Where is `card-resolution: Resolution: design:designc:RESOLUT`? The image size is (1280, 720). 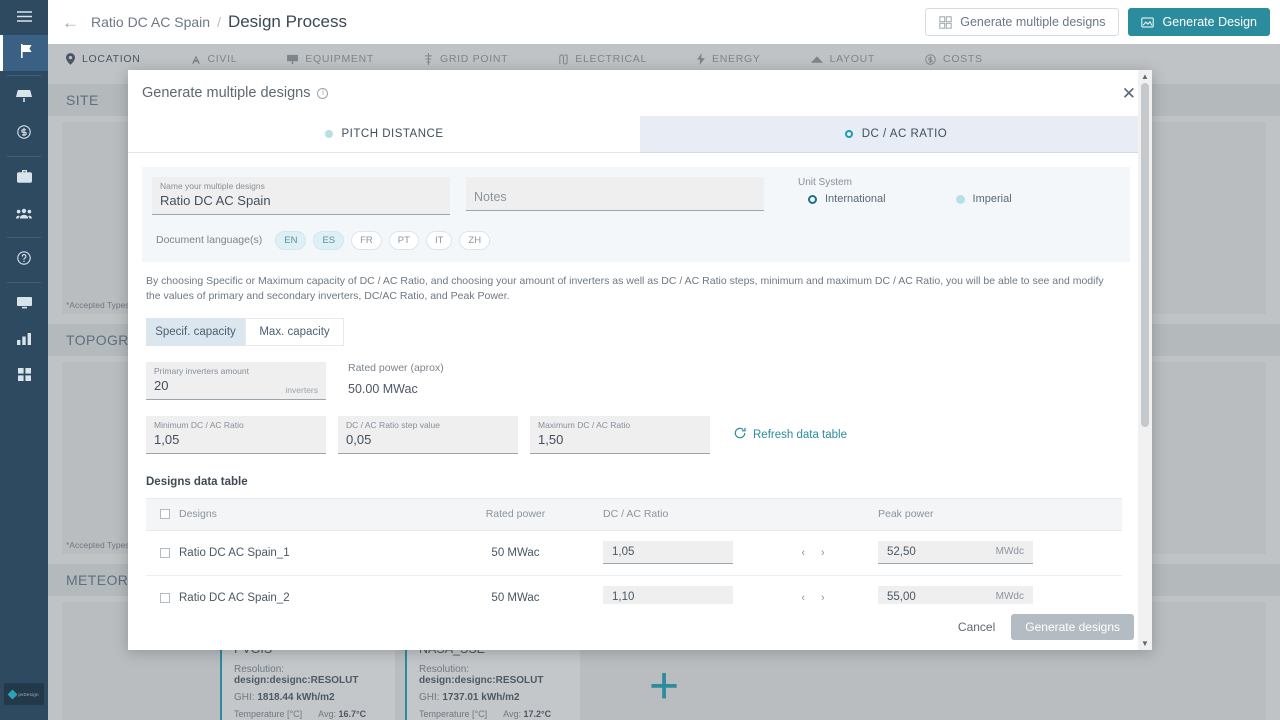
card-resolution: Resolution: design:designc:RESOLUT is located at coordinates (309, 675).